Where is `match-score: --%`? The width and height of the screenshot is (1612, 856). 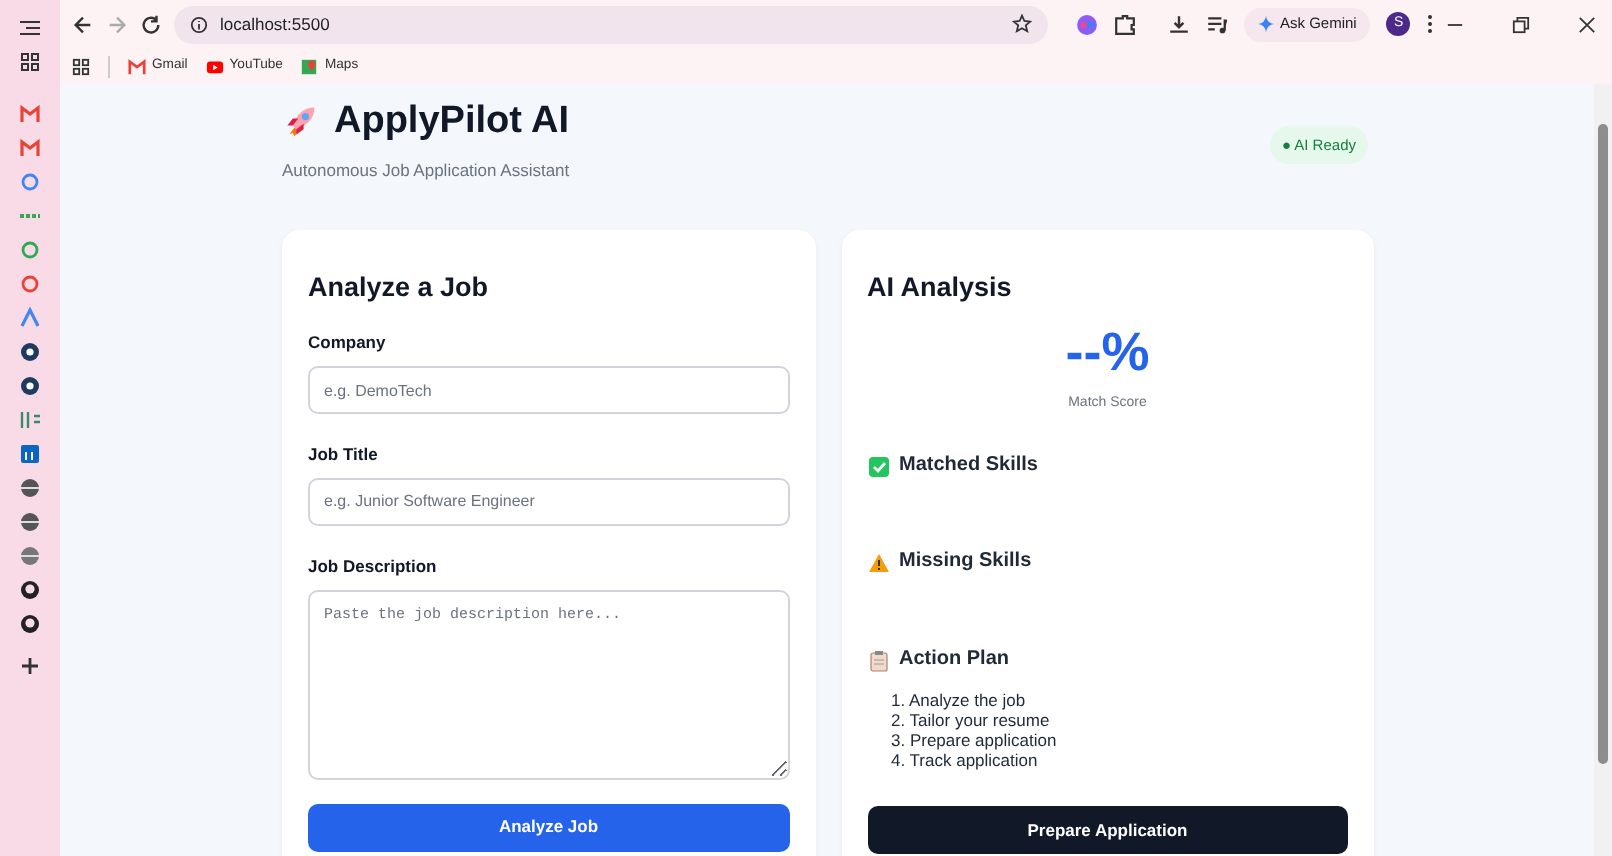 match-score: --% is located at coordinates (1107, 353).